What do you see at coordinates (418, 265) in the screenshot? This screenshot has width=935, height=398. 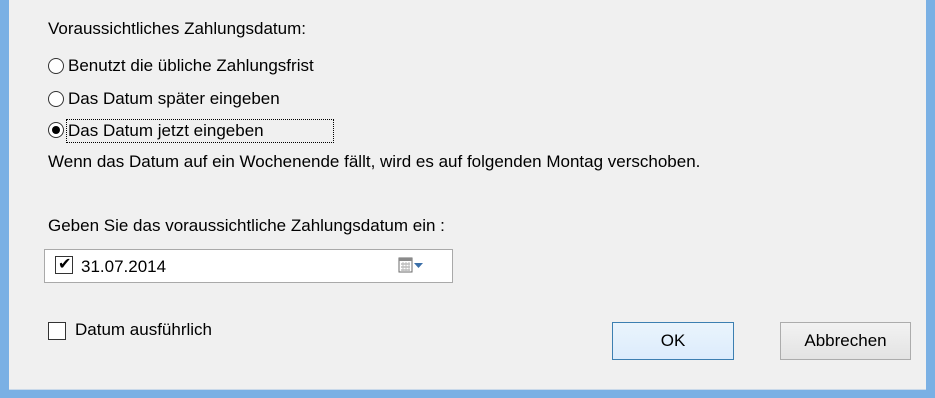 I see `chevron-down-icon` at bounding box center [418, 265].